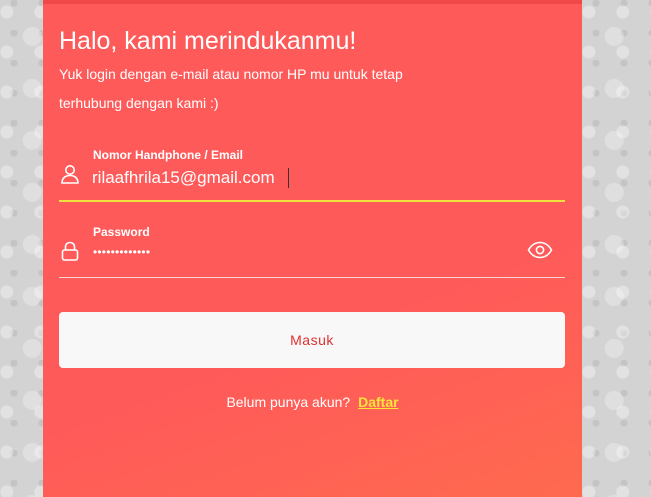 The width and height of the screenshot is (651, 497). I want to click on email-field-label: Nomor Handphone / Email, so click(168, 155).